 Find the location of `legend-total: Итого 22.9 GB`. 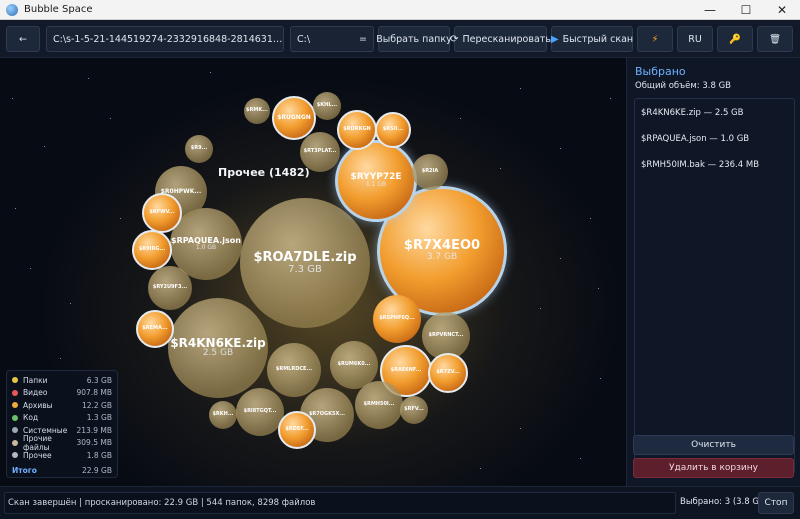

legend-total: Итого 22.9 GB is located at coordinates (62, 471).